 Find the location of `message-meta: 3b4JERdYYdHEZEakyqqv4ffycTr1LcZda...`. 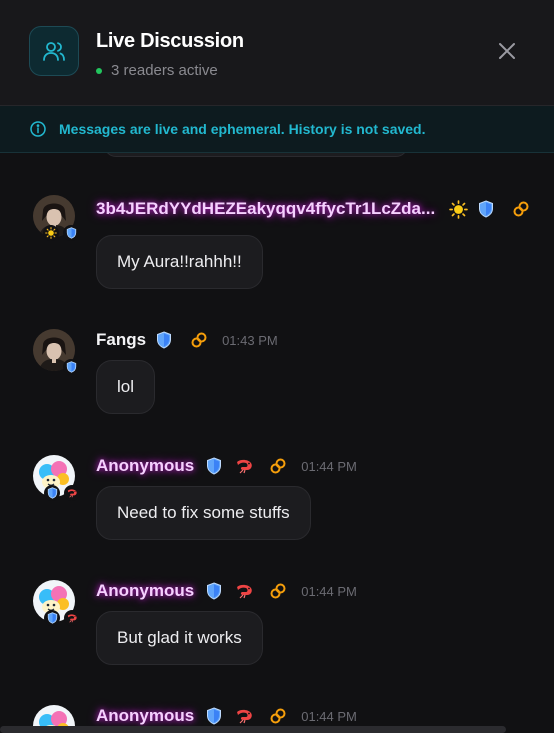

message-meta: 3b4JERdYYdHEZEakyqqv4ffycTr1LcZda... is located at coordinates (313, 209).